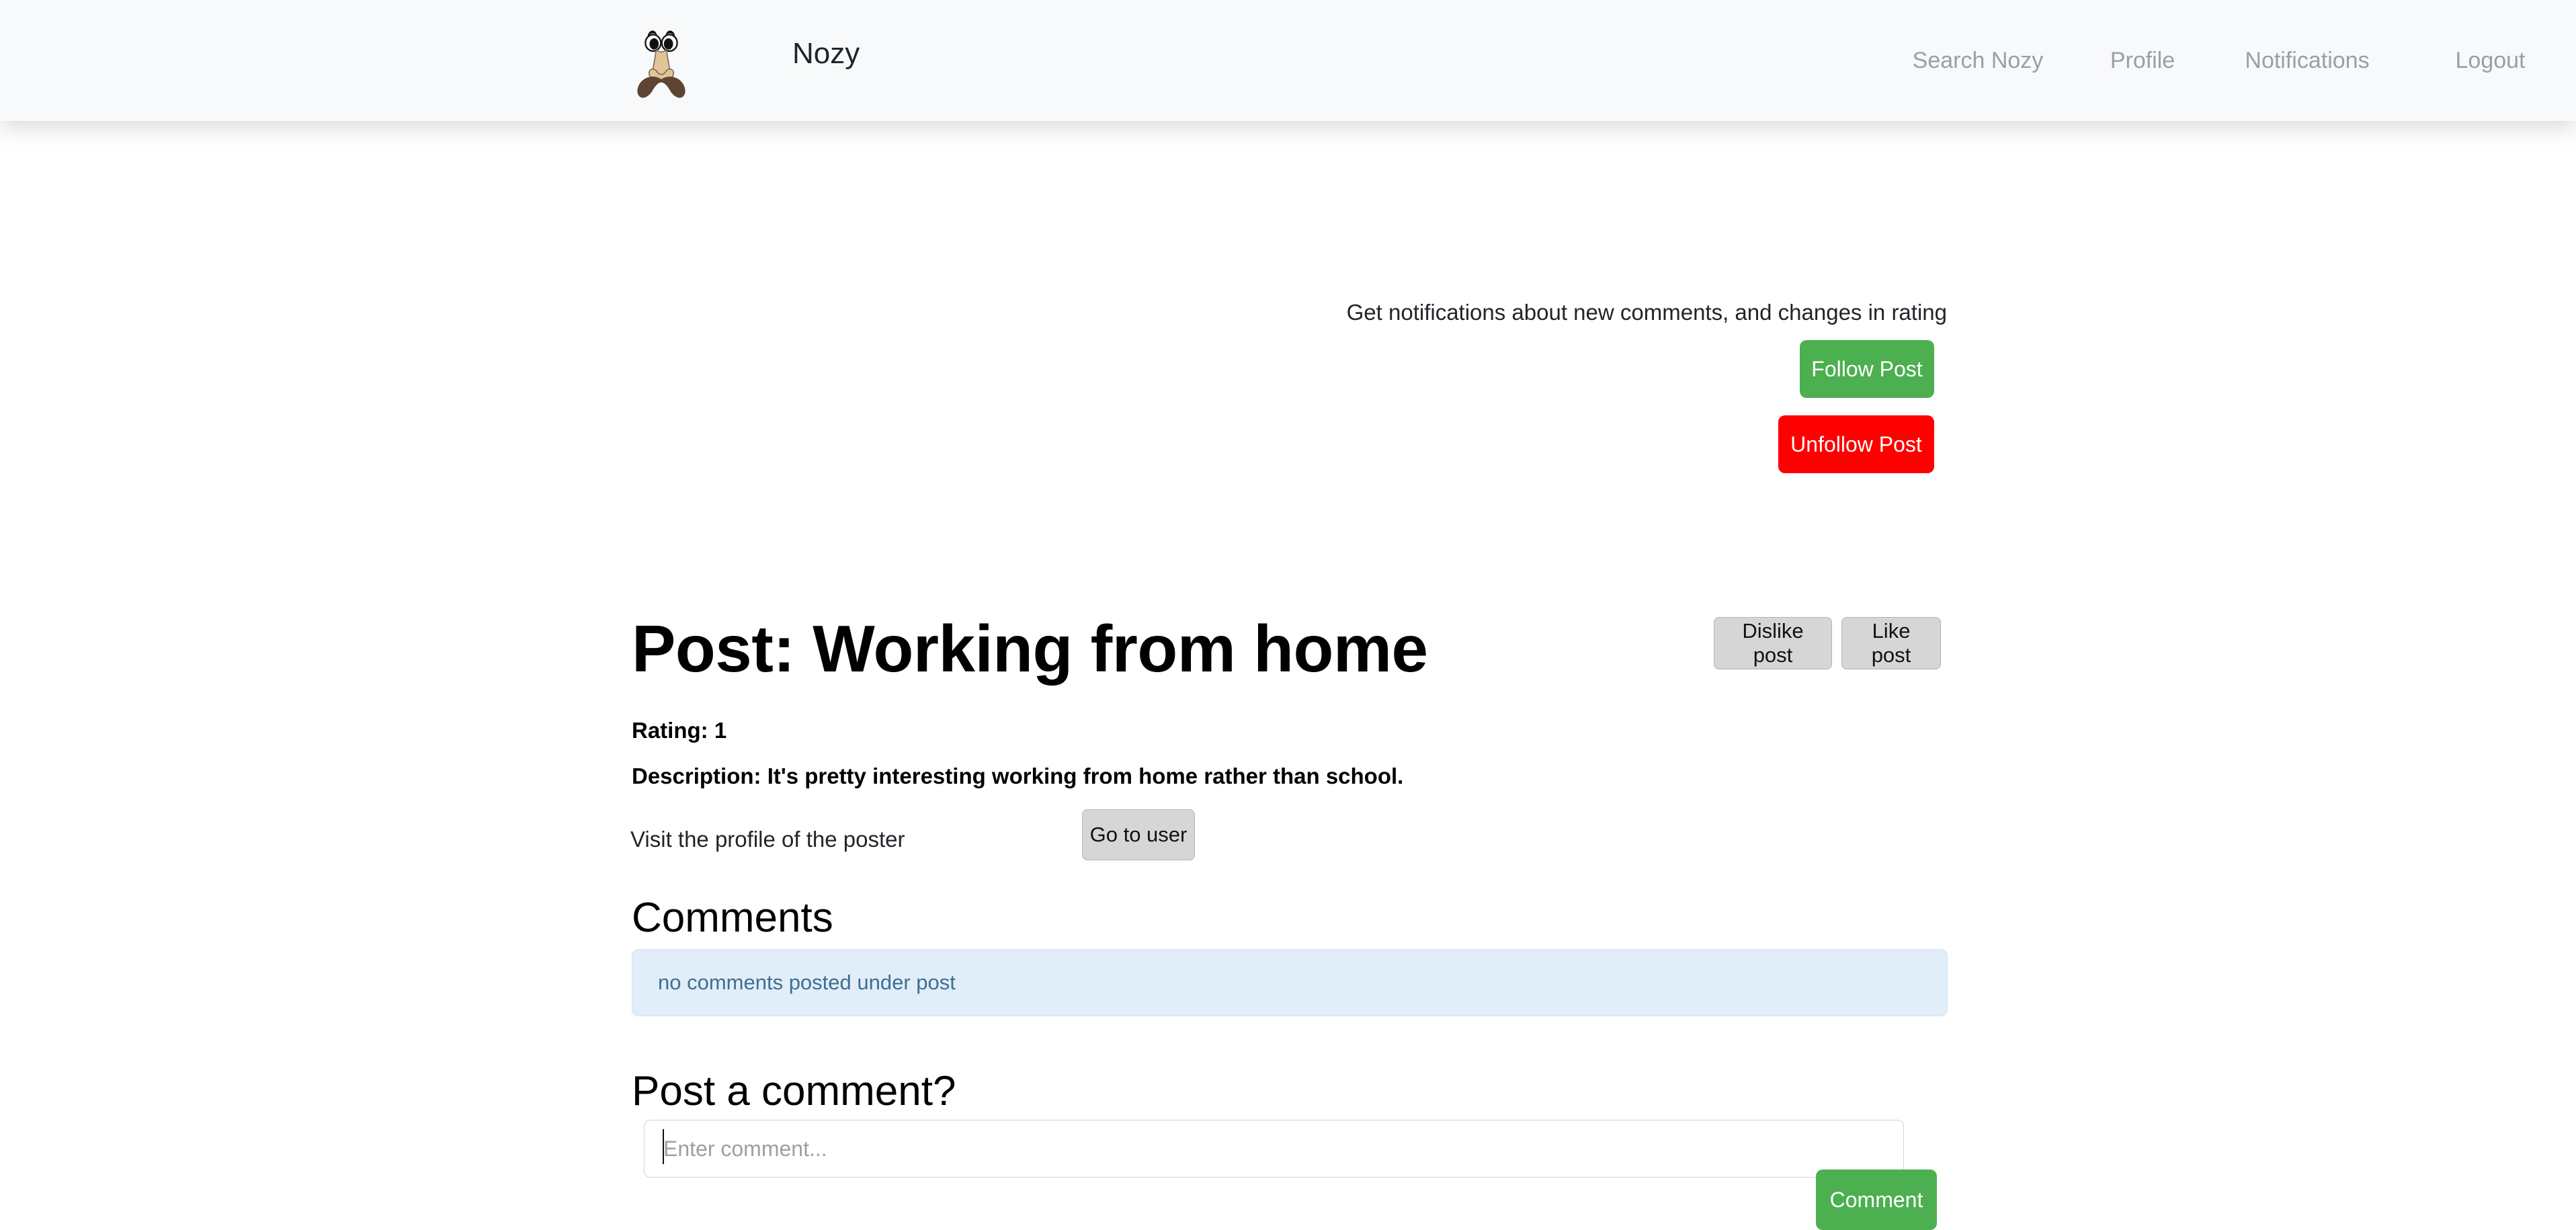 This screenshot has width=2576, height=1230. I want to click on nav-link-notifications: Notifications, so click(2307, 60).